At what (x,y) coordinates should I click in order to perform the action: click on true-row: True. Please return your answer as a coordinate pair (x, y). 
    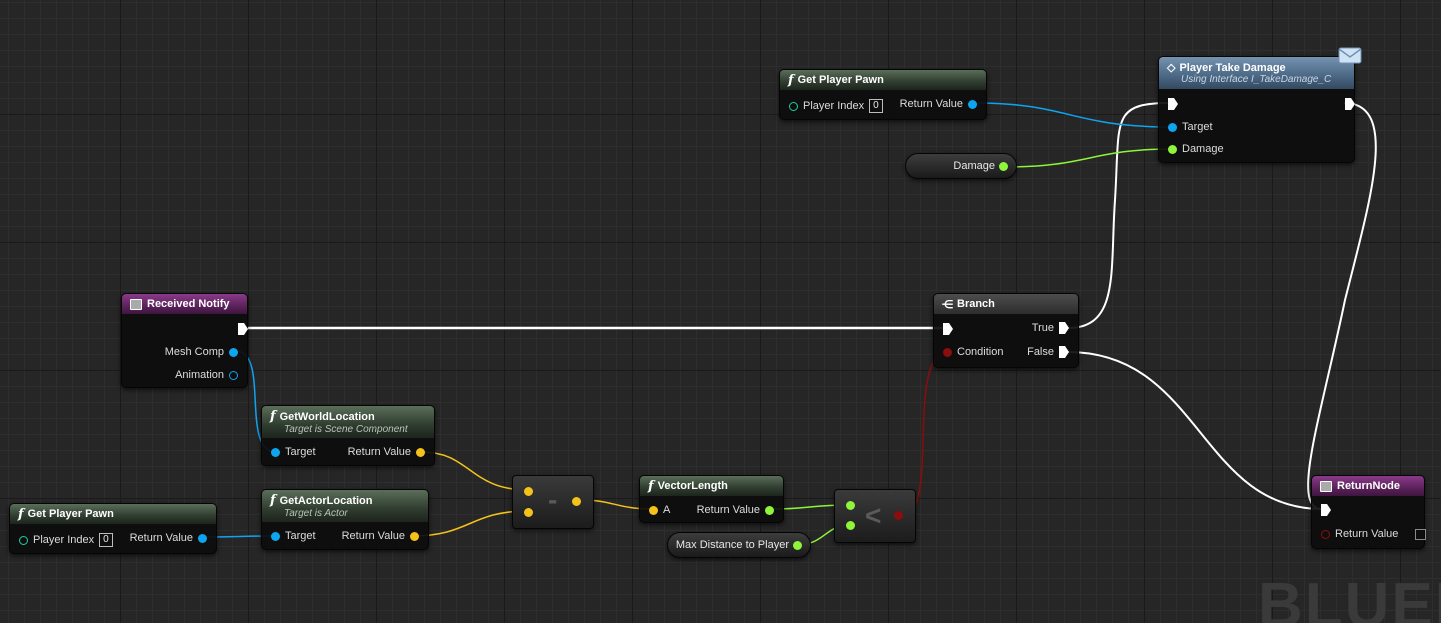
    Looking at the image, I should click on (1050, 328).